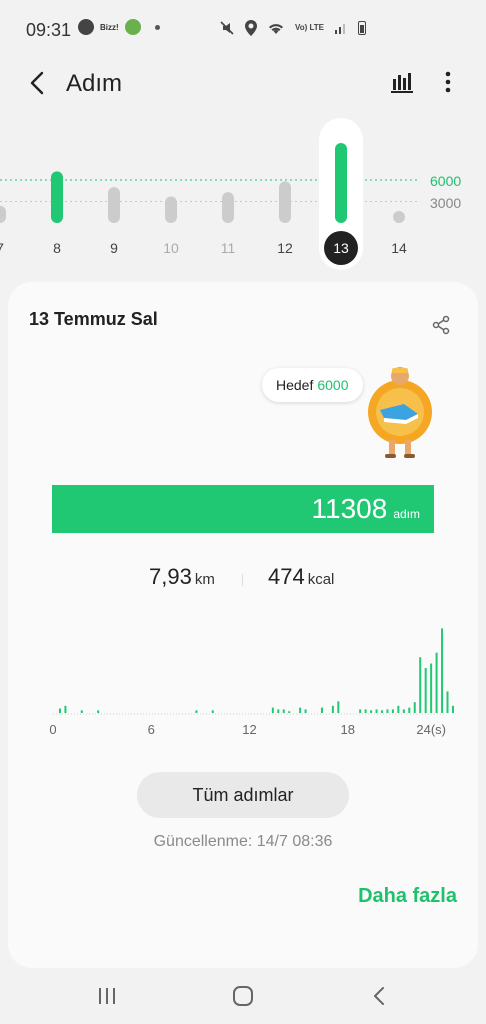 The height and width of the screenshot is (1024, 486). I want to click on mascot-illustration, so click(400, 412).